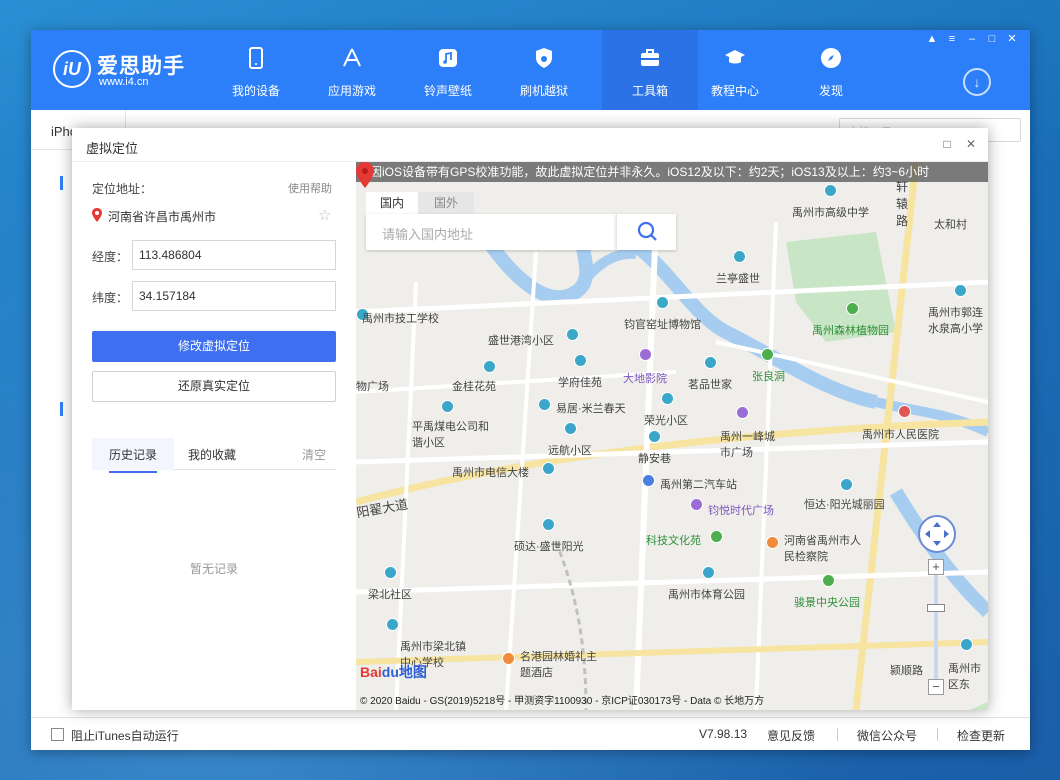 The width and height of the screenshot is (1060, 780). What do you see at coordinates (654, 459) in the screenshot?
I see `map-label: 静安巷` at bounding box center [654, 459].